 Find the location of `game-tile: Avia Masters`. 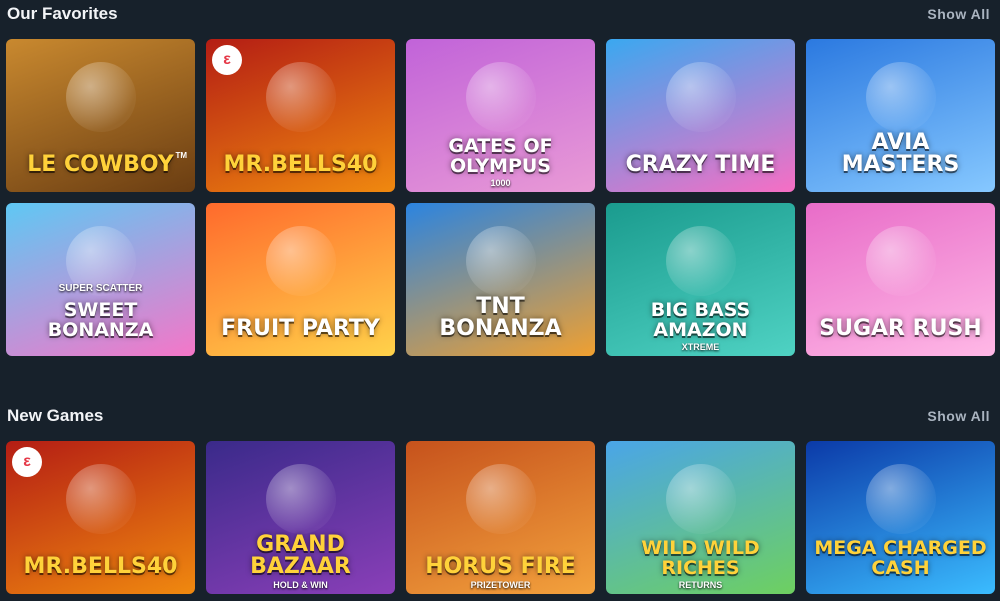

game-tile: Avia Masters is located at coordinates (900, 115).